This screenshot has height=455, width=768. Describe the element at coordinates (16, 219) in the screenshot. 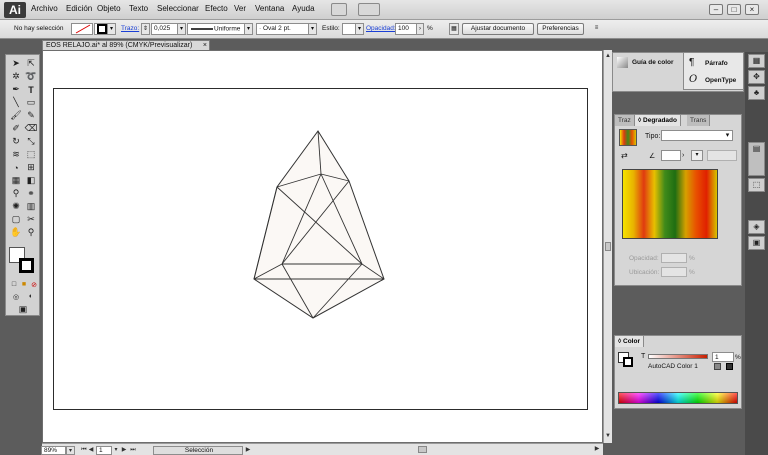

I see `artboard-tool-icon: ▢` at that location.